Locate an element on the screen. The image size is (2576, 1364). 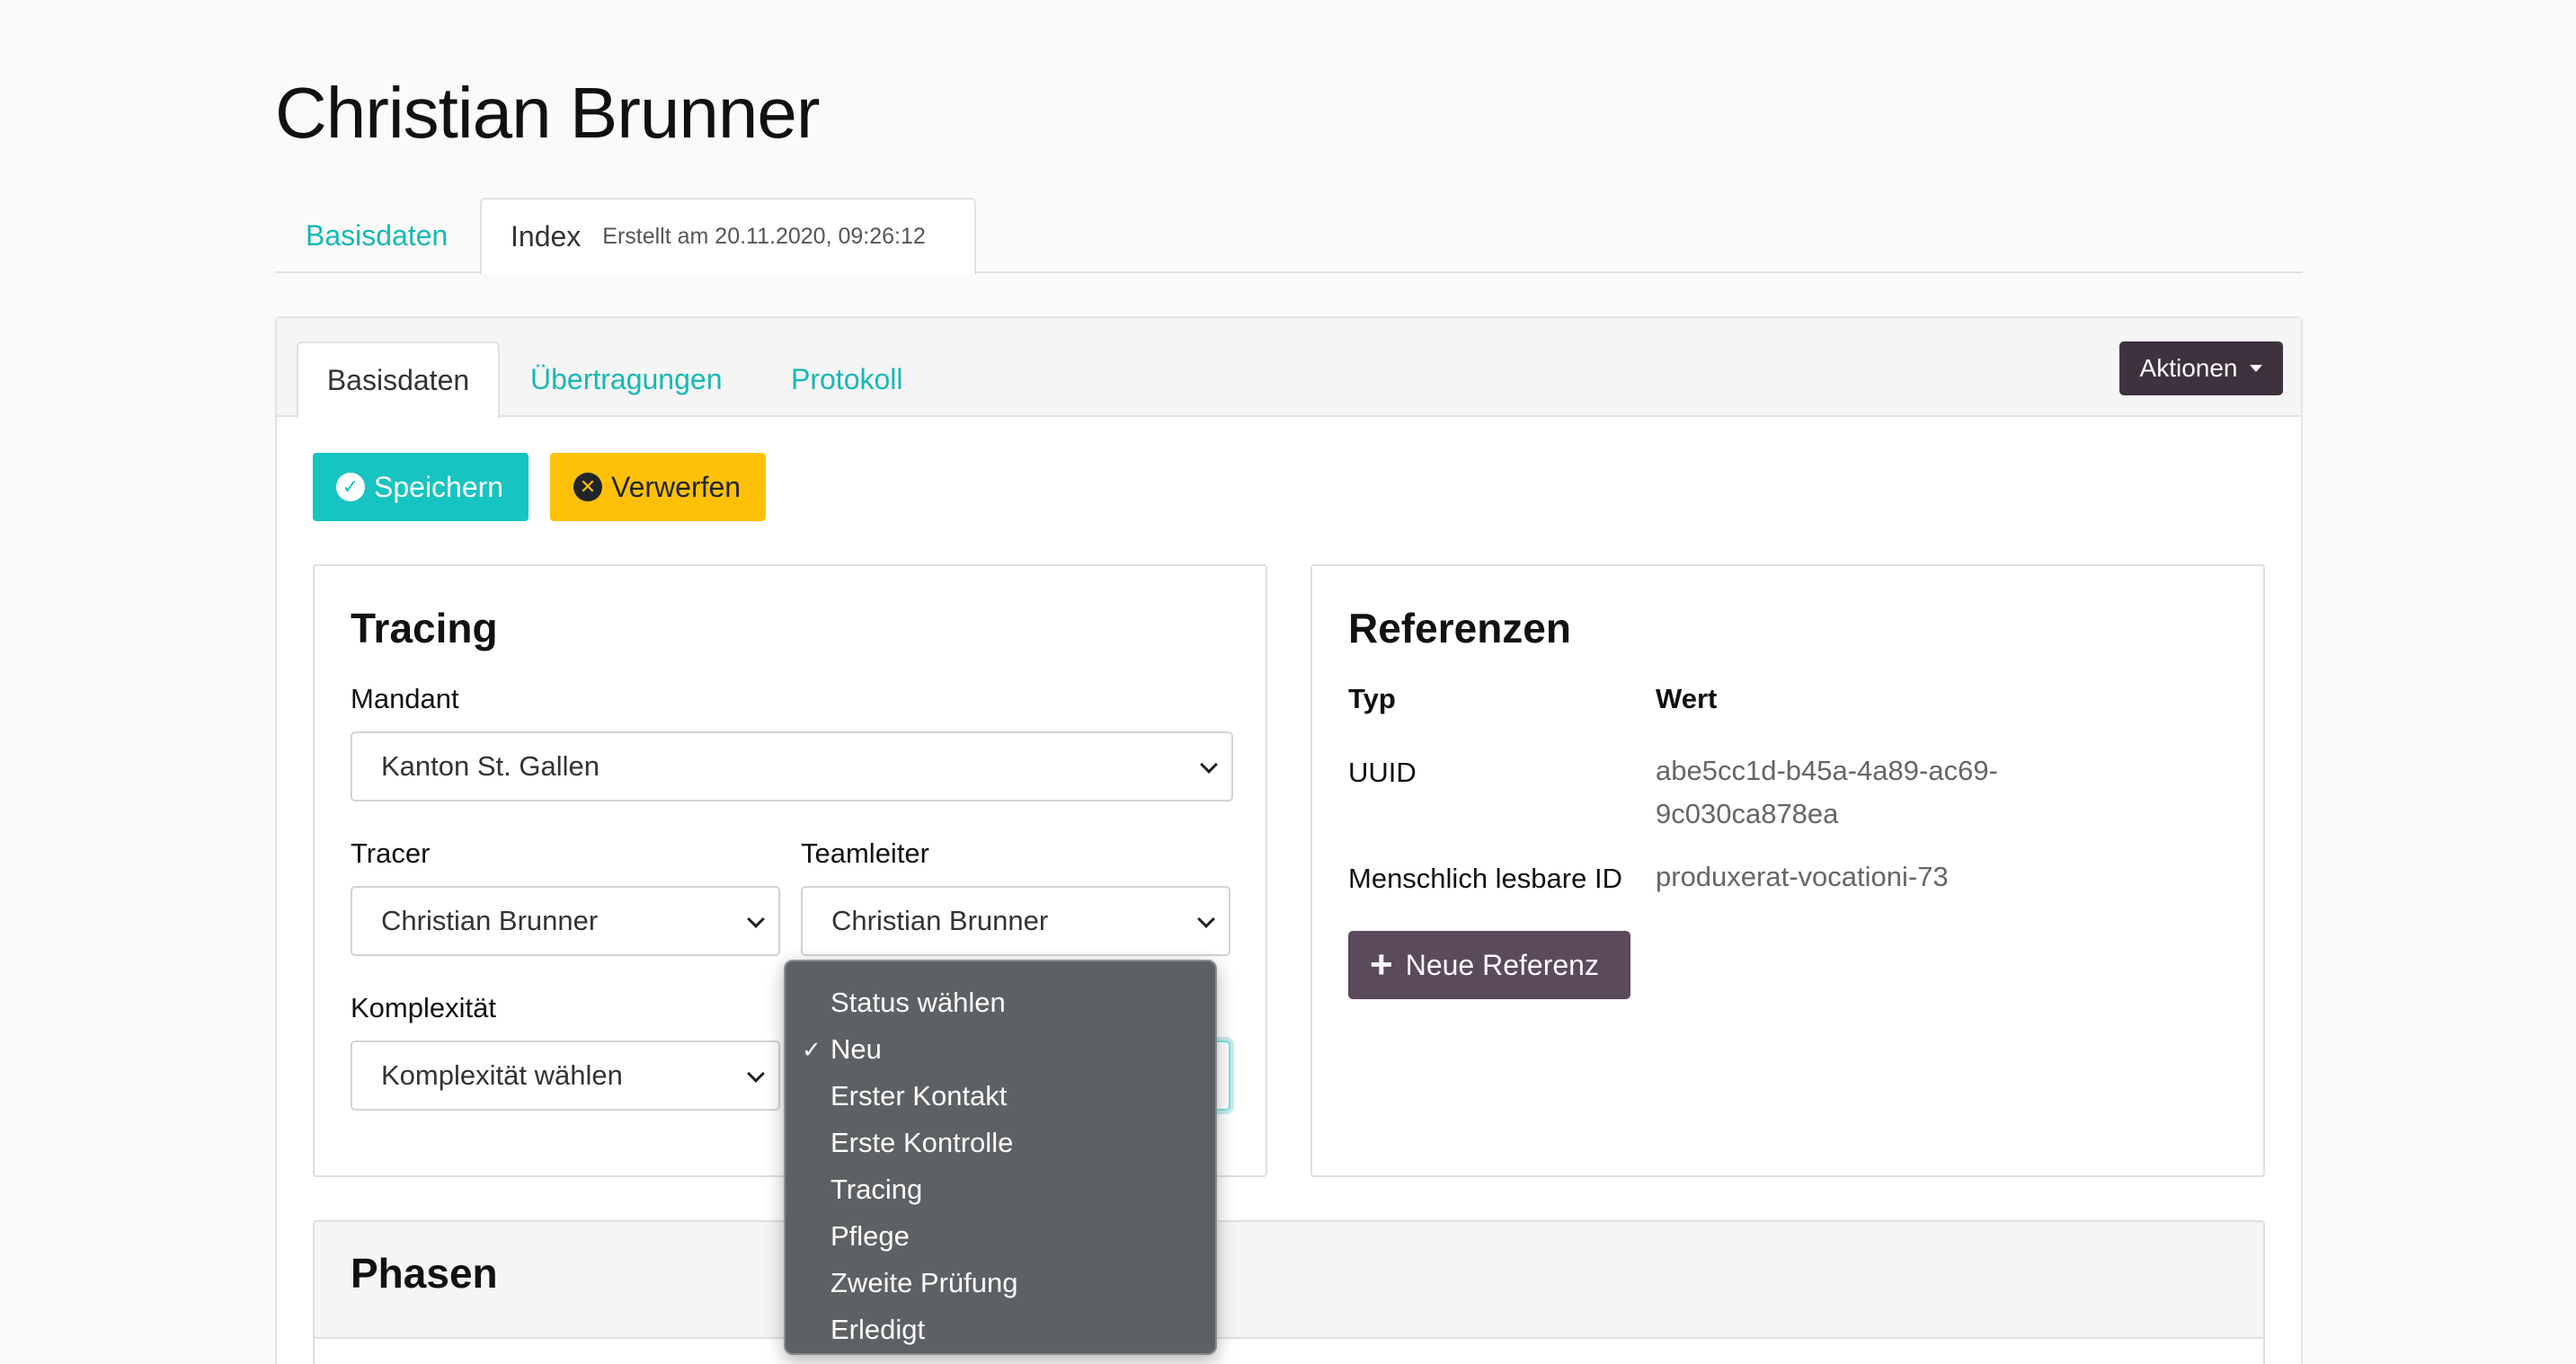
tab-index: Index Erstellt am 20.11.2020, 09:26:12 is located at coordinates (728, 236).